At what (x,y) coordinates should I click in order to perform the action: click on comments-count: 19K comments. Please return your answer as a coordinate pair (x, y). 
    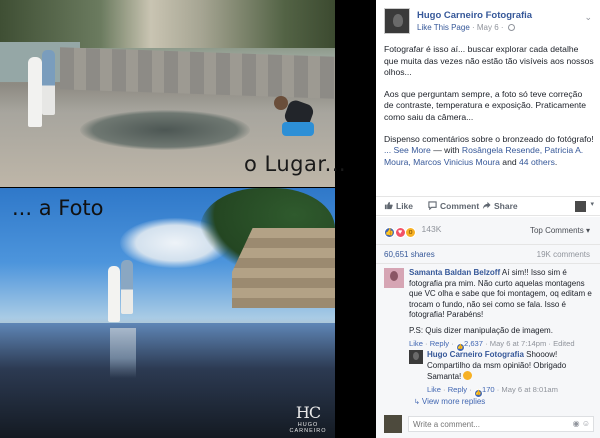
    Looking at the image, I should click on (563, 254).